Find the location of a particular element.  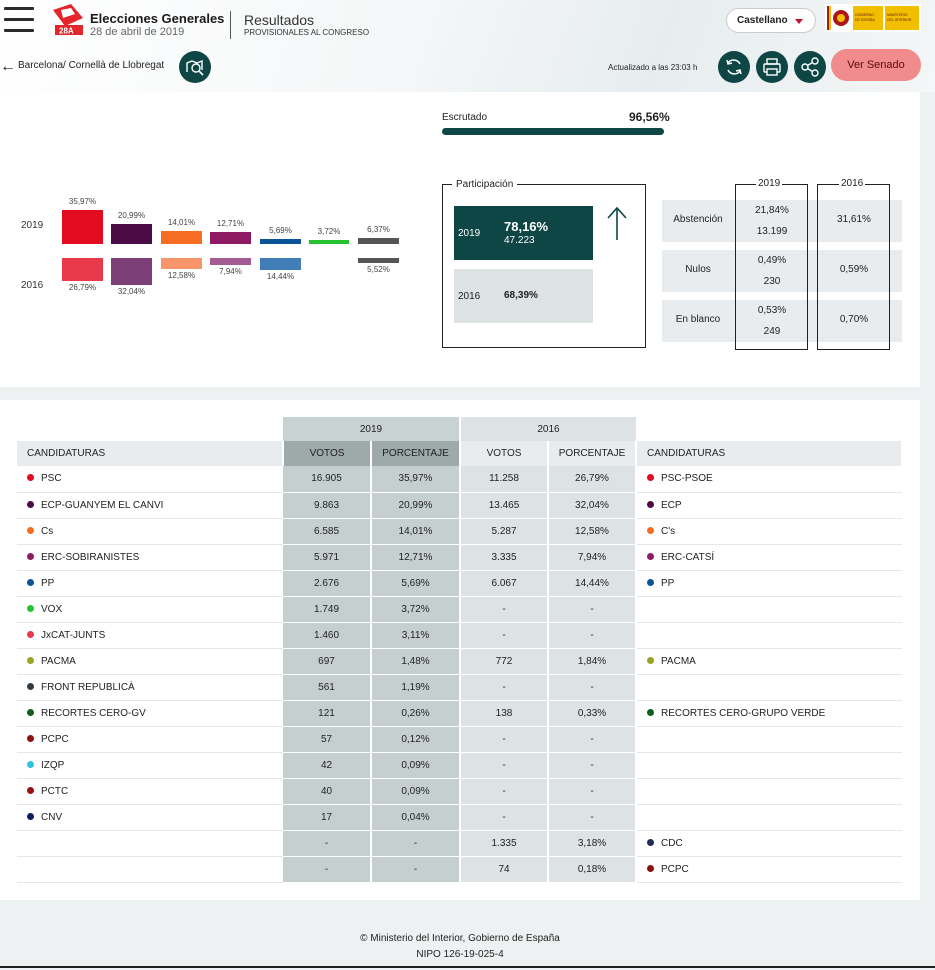

party-2019-cell: PP is located at coordinates (150, 583).